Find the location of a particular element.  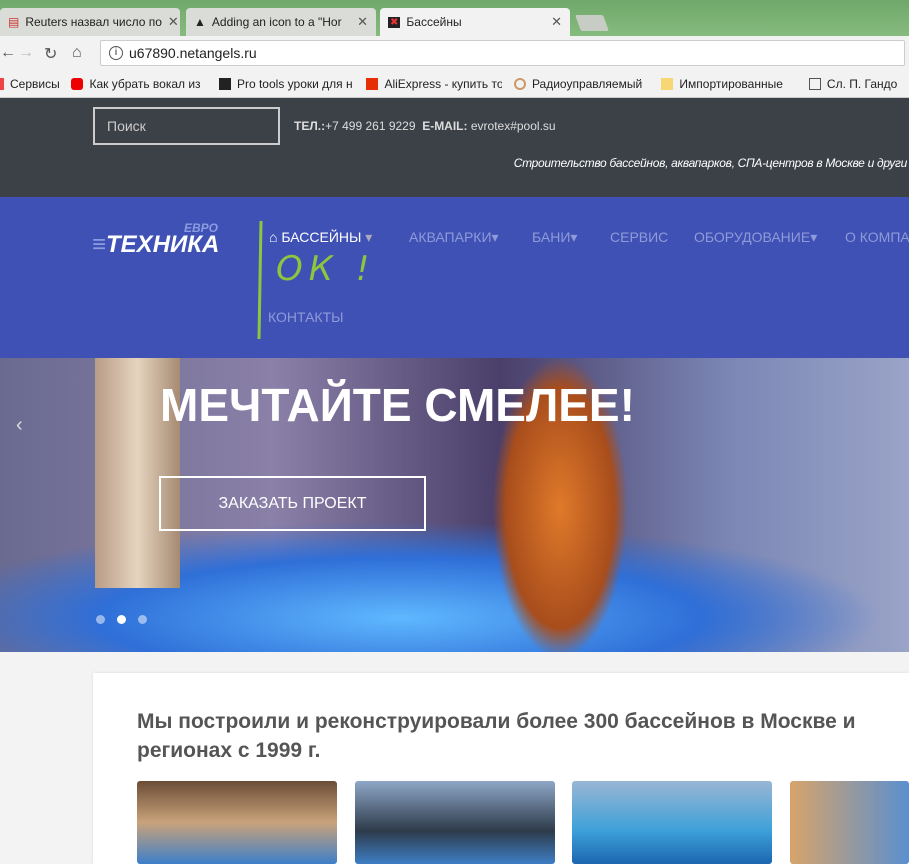

tab-reuters: ▤ Reuters назвал число по ✕ is located at coordinates (90, 22).